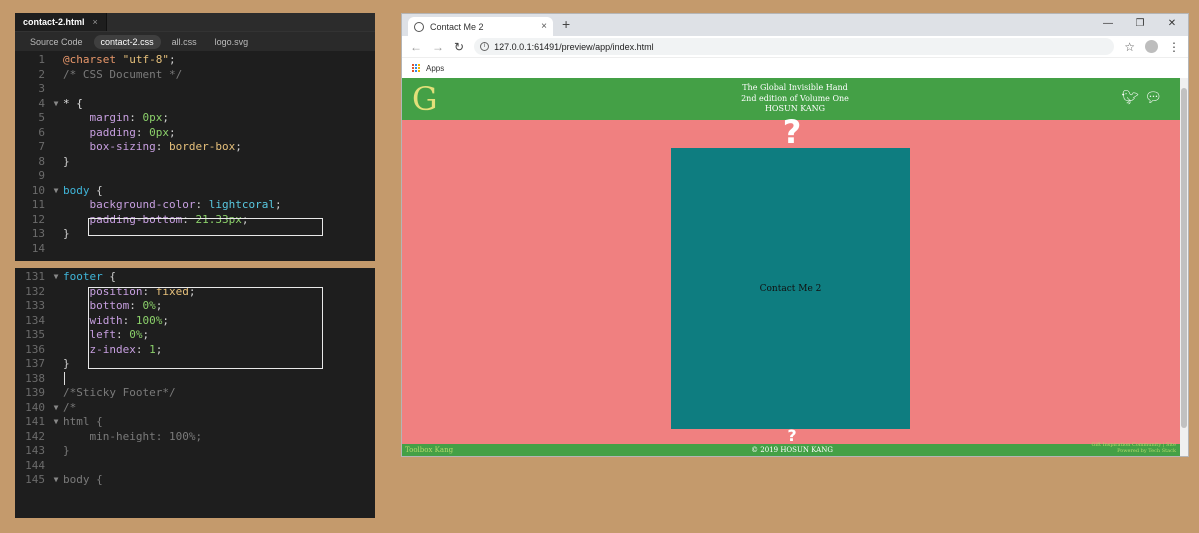  I want to click on line-number: 134, so click(35, 320).